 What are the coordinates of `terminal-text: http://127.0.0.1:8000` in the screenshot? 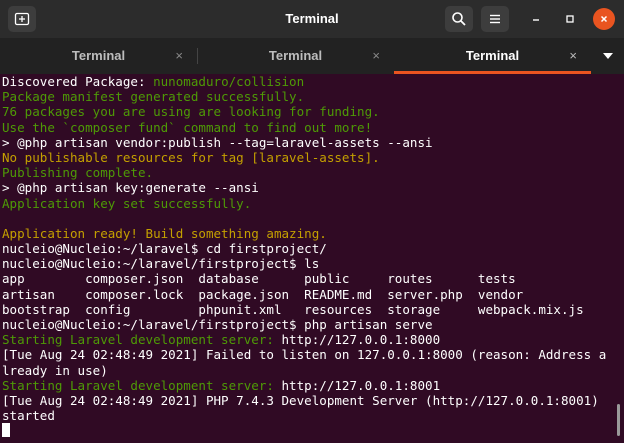 It's located at (361, 340).